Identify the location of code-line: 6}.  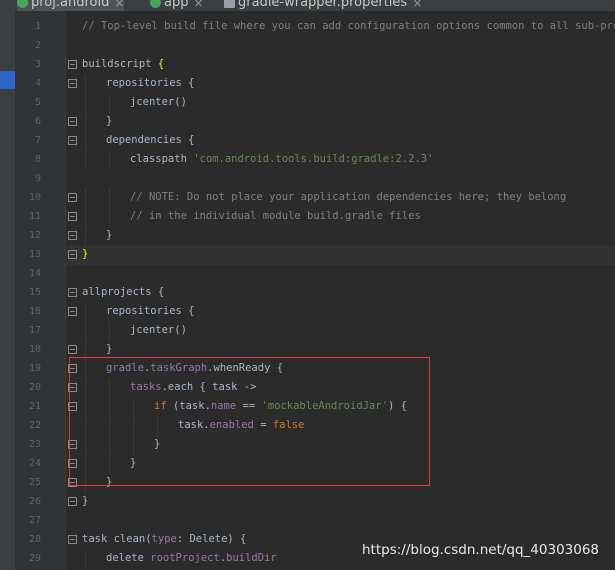
(307, 122).